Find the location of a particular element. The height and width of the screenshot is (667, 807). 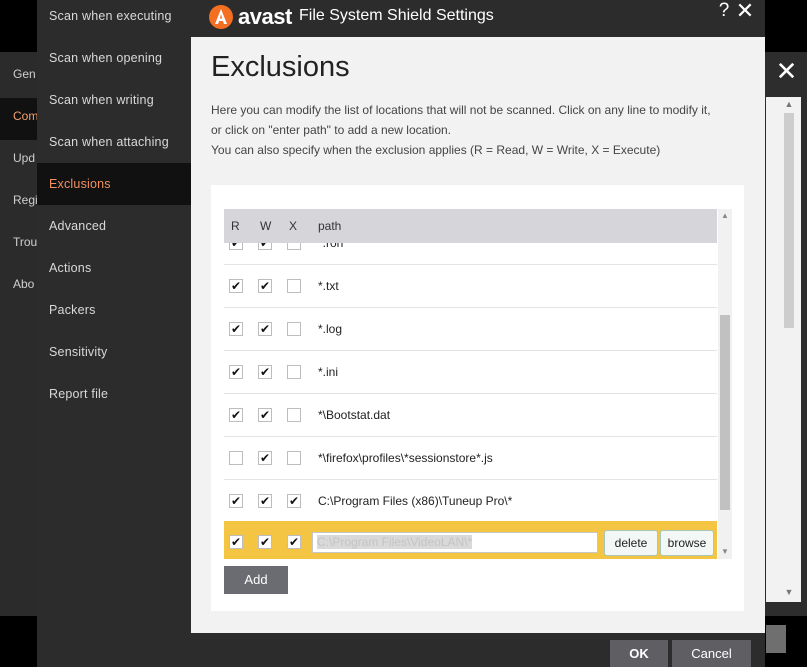

header-execute: X is located at coordinates (293, 226).